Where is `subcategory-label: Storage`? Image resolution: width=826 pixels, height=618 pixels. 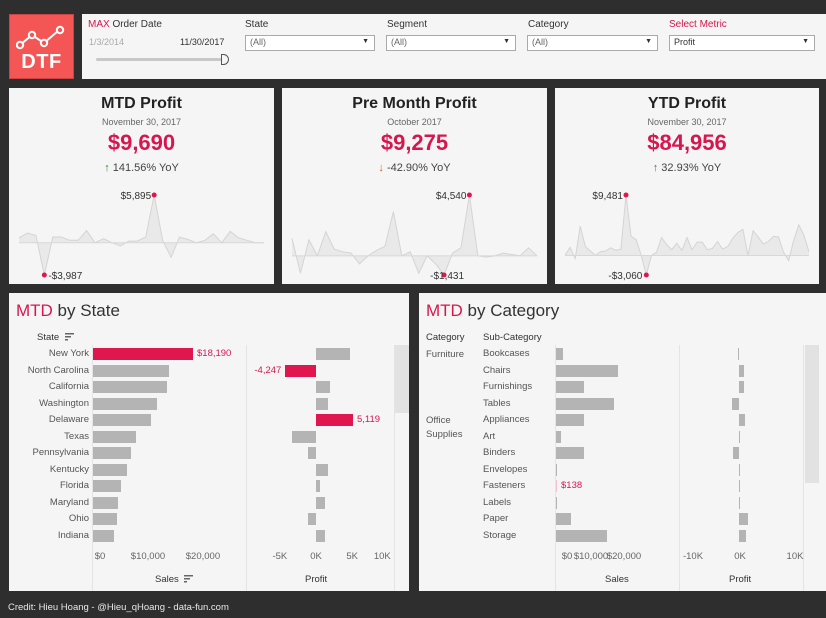 subcategory-label: Storage is located at coordinates (499, 535).